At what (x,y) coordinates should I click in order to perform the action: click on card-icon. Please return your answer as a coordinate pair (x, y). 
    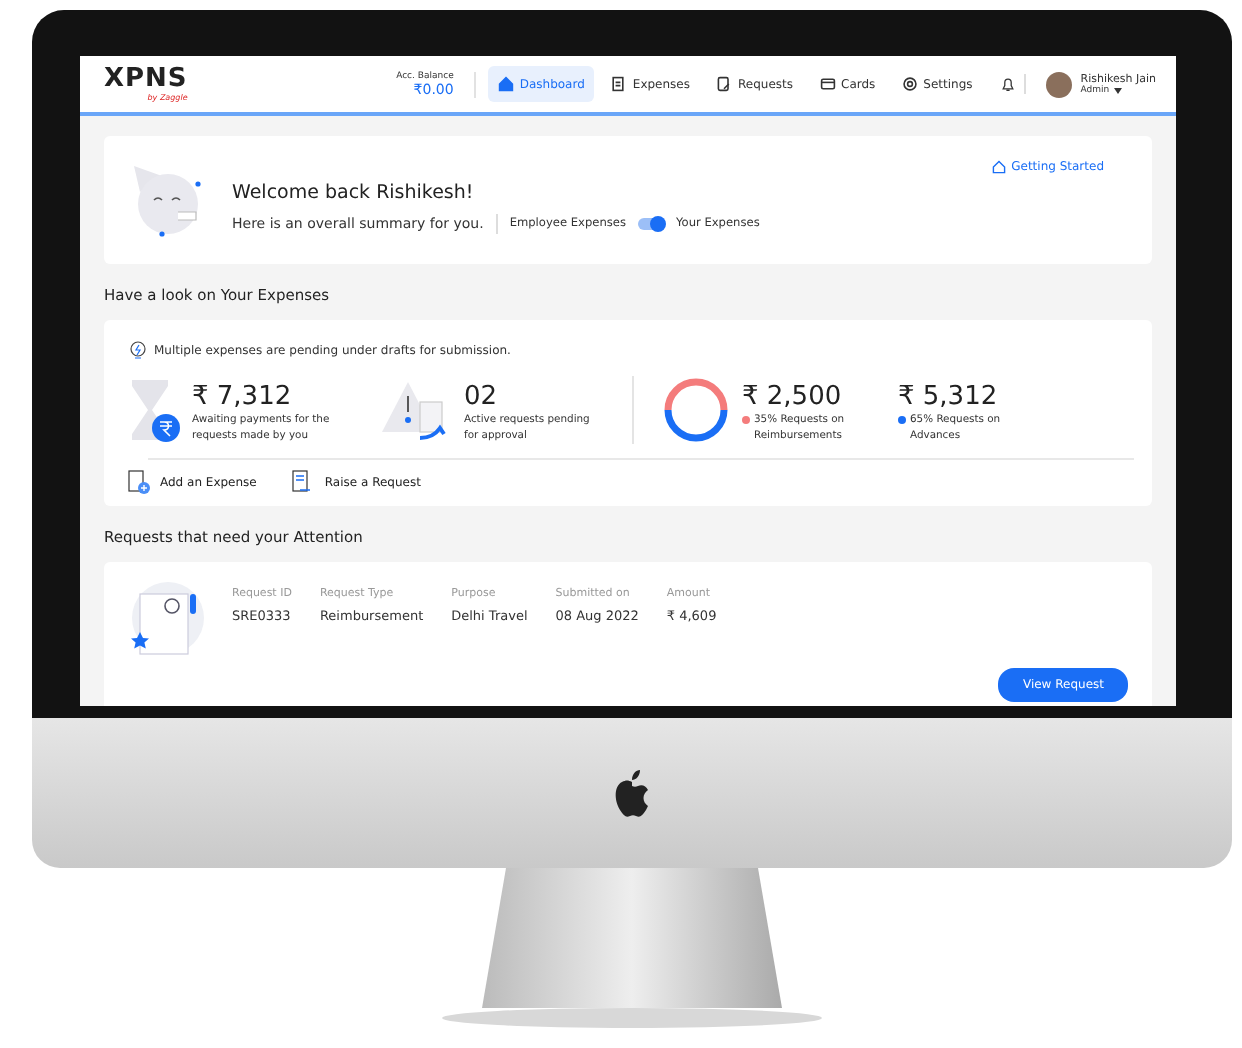
    Looking at the image, I should click on (827, 84).